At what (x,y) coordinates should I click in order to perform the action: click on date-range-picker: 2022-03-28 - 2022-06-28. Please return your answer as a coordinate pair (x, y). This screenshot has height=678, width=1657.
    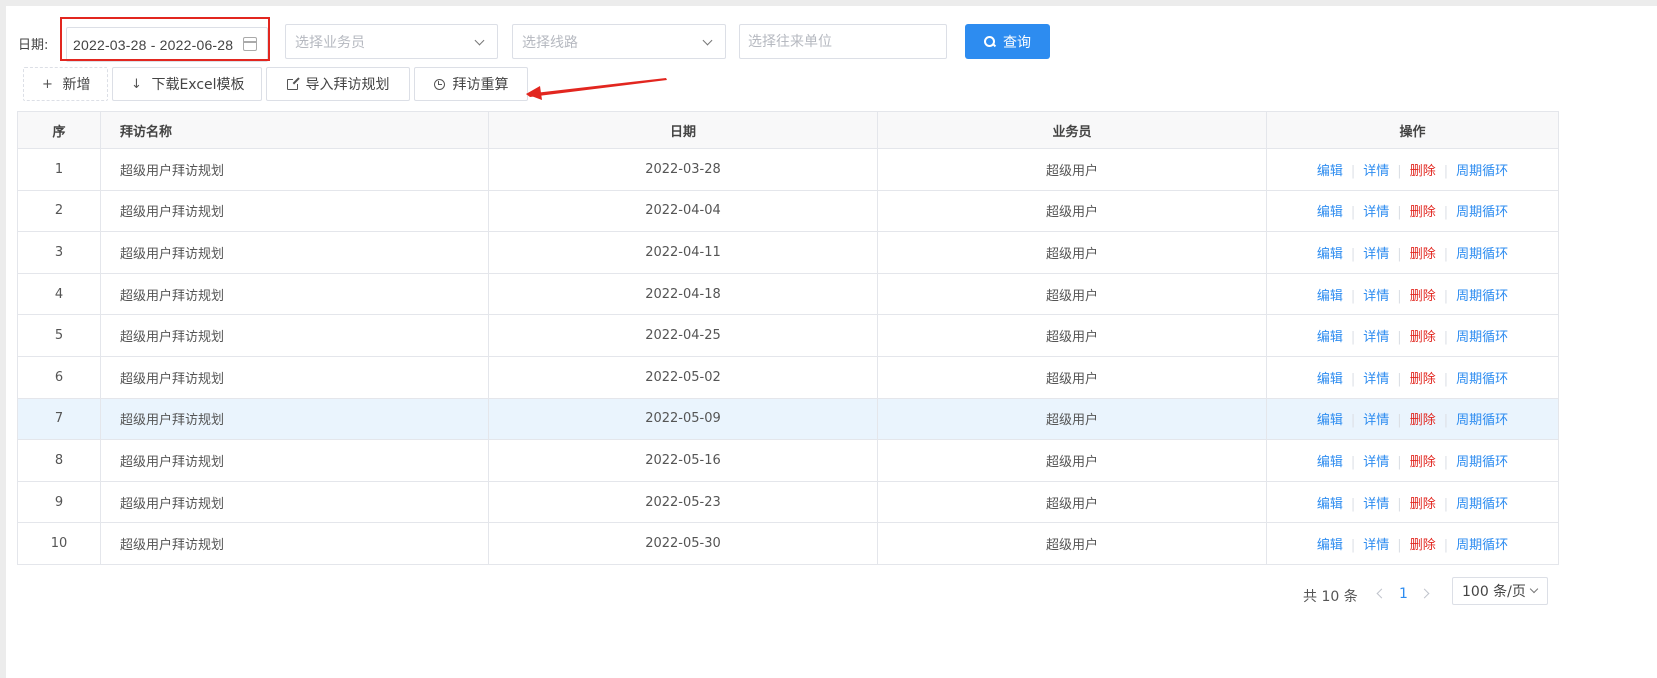
    Looking at the image, I should click on (167, 44).